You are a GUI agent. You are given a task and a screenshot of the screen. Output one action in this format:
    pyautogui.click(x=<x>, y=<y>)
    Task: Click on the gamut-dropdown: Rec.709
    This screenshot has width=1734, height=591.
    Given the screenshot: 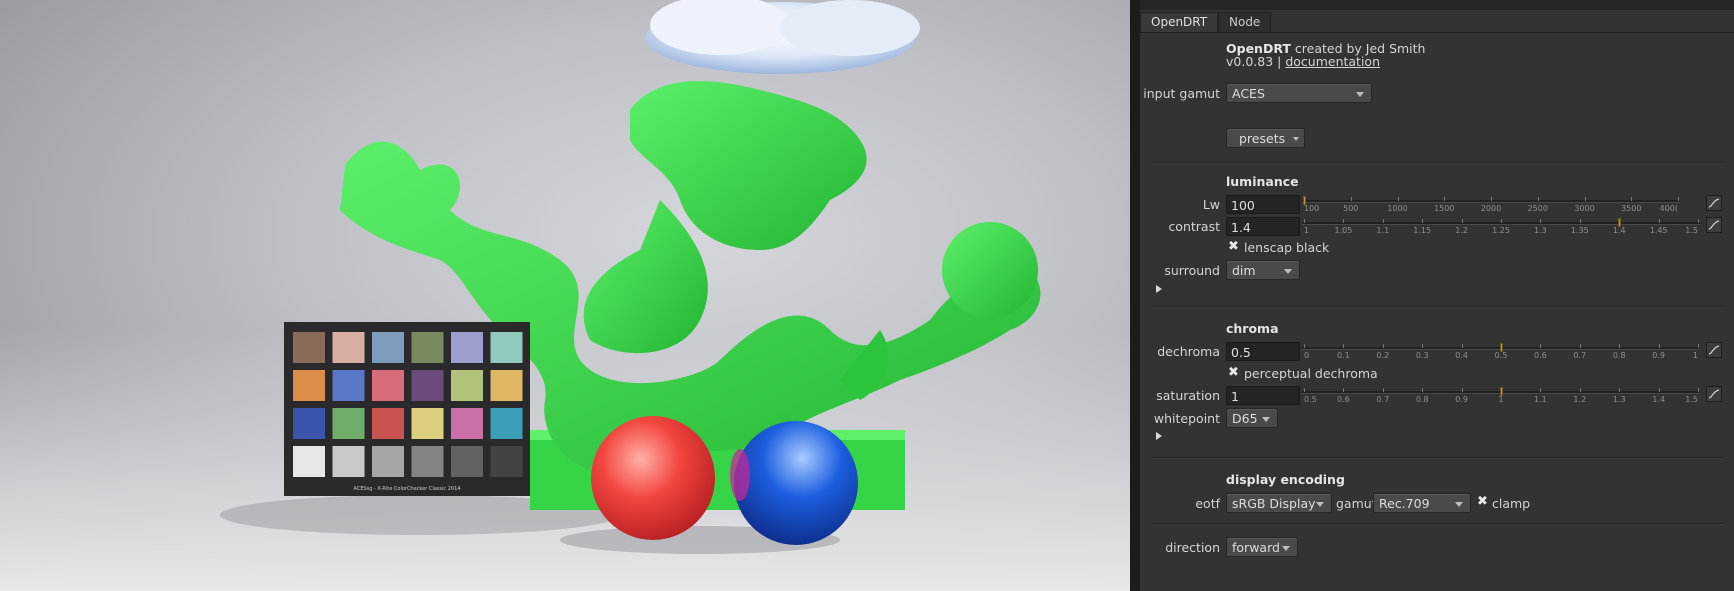 What is the action you would take?
    pyautogui.click(x=1422, y=503)
    